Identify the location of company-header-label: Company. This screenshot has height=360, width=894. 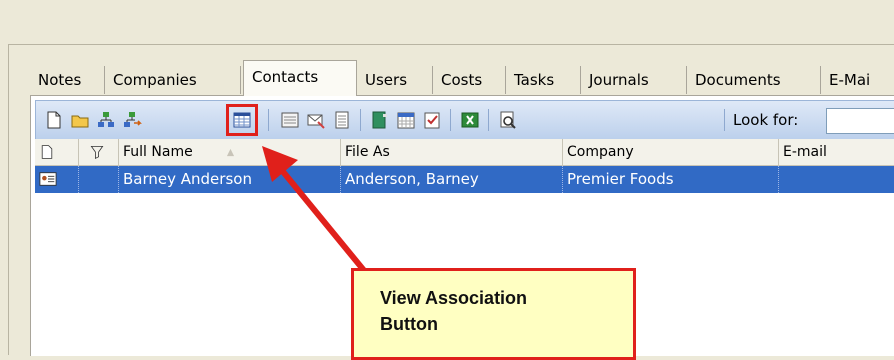
(600, 152).